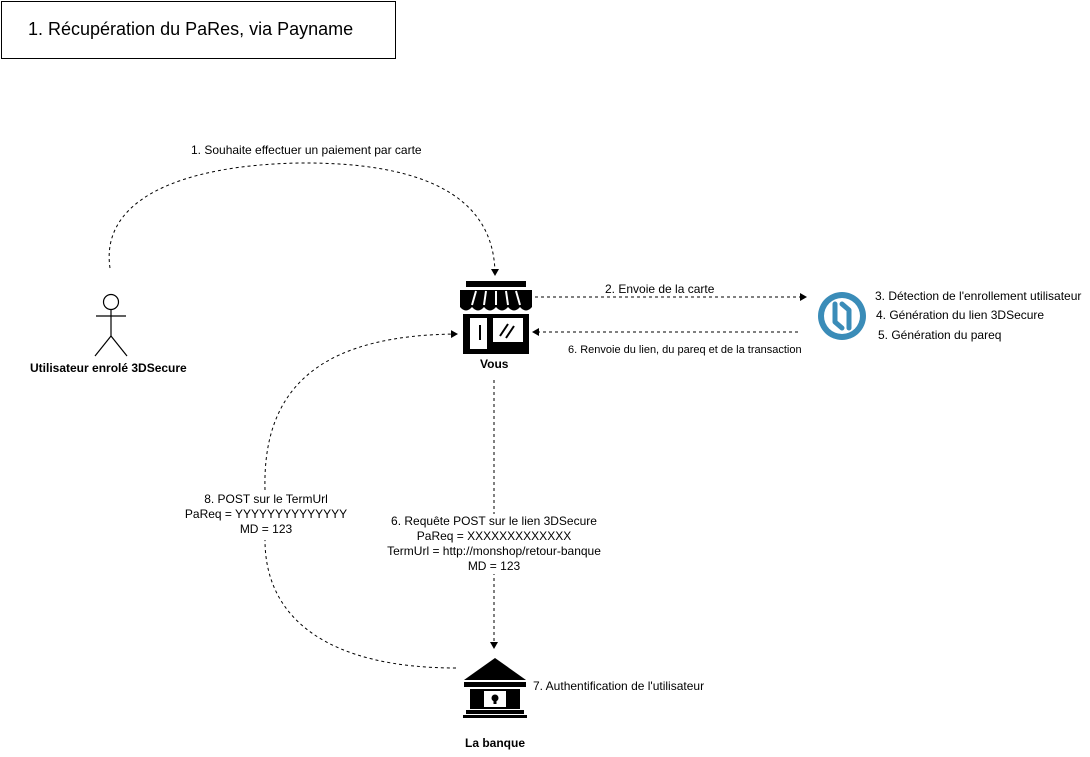 This screenshot has height=757, width=1090. I want to click on step-6-post-line-4: MD = 123, so click(494, 566).